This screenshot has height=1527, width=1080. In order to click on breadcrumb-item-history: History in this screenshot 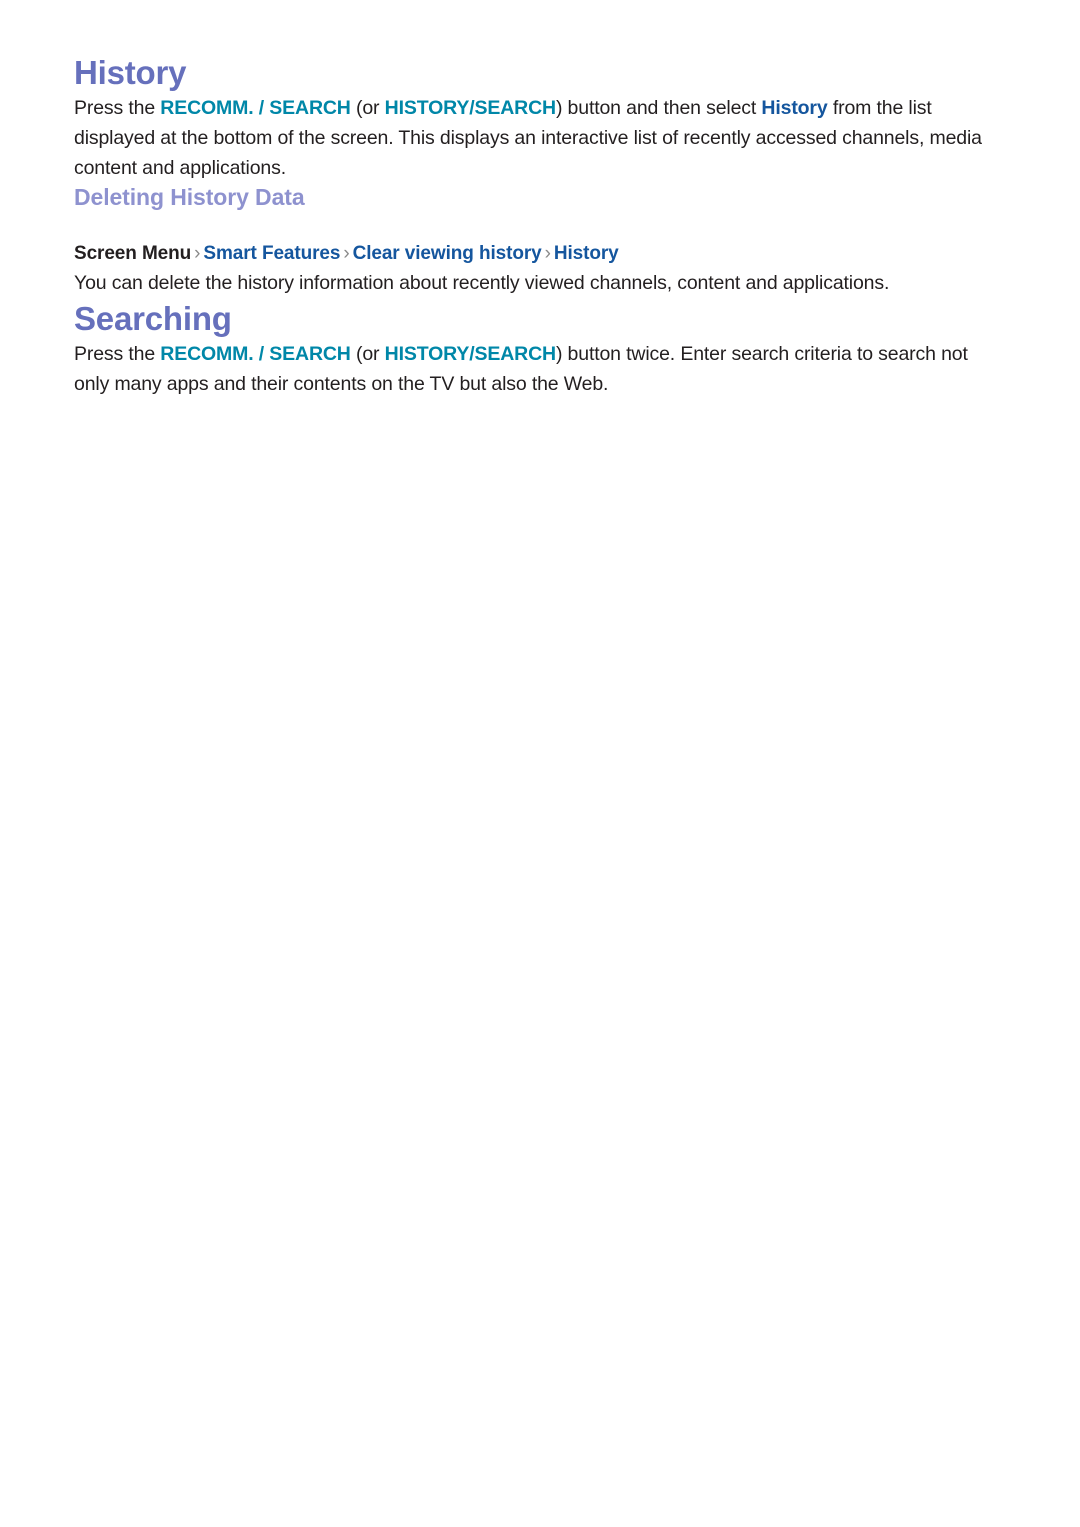, I will do `click(586, 253)`.